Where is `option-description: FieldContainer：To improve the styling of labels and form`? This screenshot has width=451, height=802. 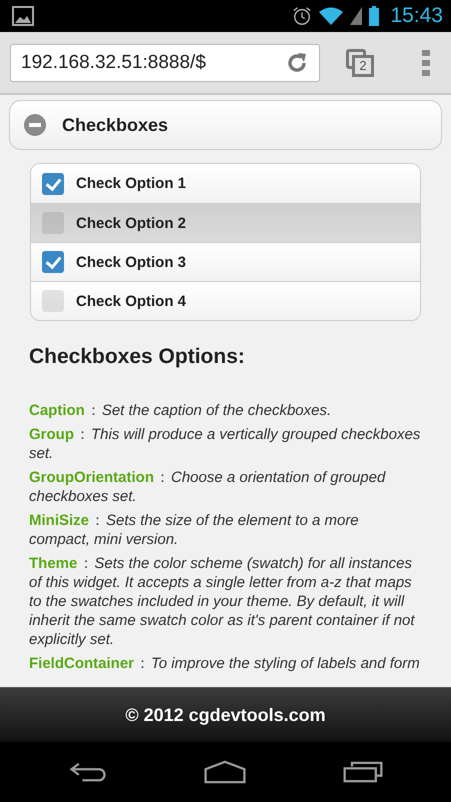 option-description: FieldContainer：To improve the styling of labels and form is located at coordinates (225, 663).